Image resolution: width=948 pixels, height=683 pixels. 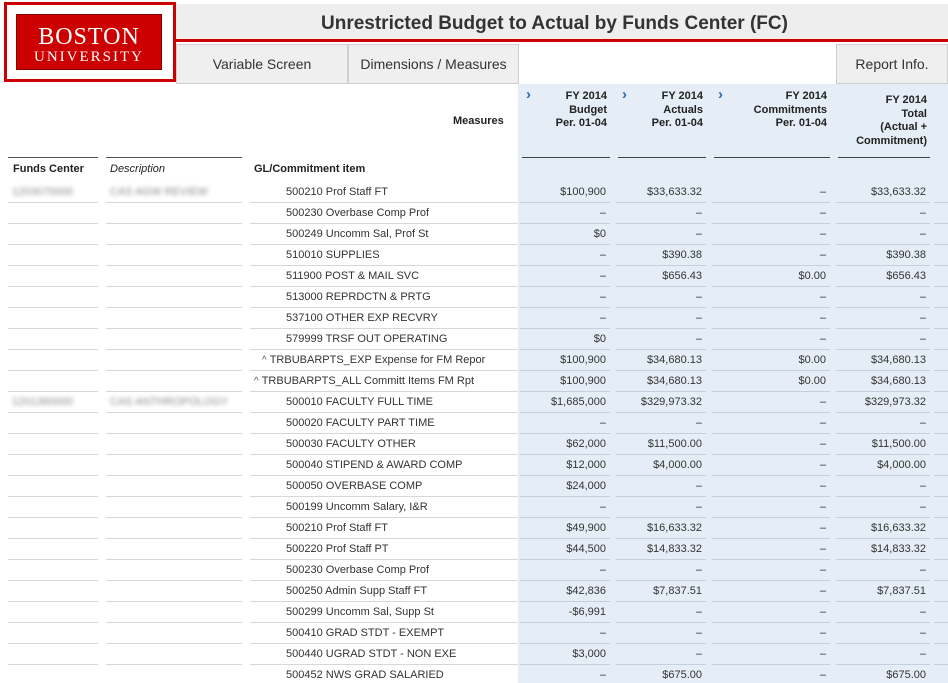 What do you see at coordinates (384, 612) in the screenshot?
I see `gl-item-cell: 500299 Uncomm Sal, Supp St` at bounding box center [384, 612].